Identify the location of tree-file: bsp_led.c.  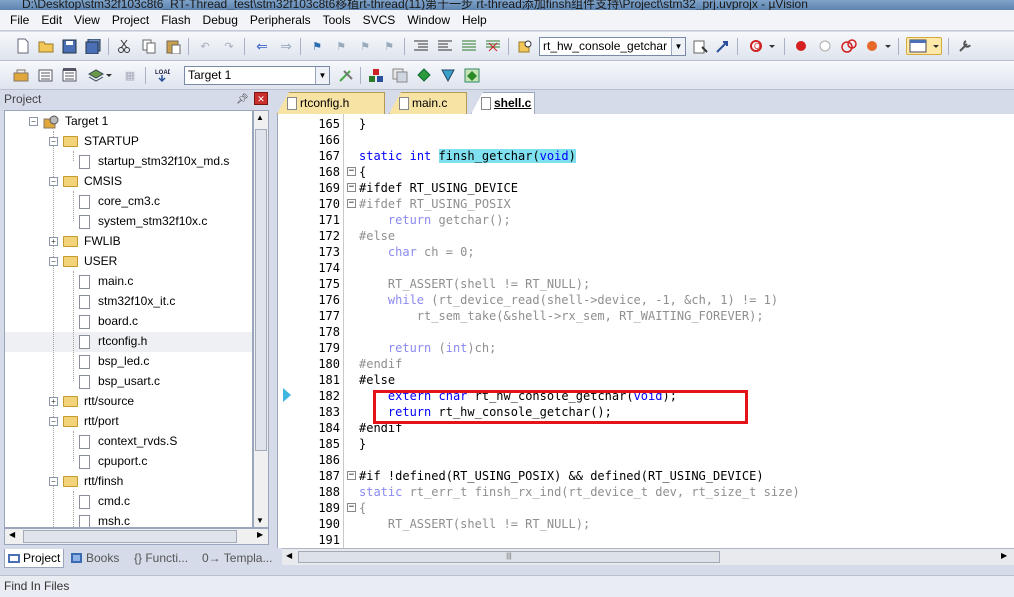
(114, 361).